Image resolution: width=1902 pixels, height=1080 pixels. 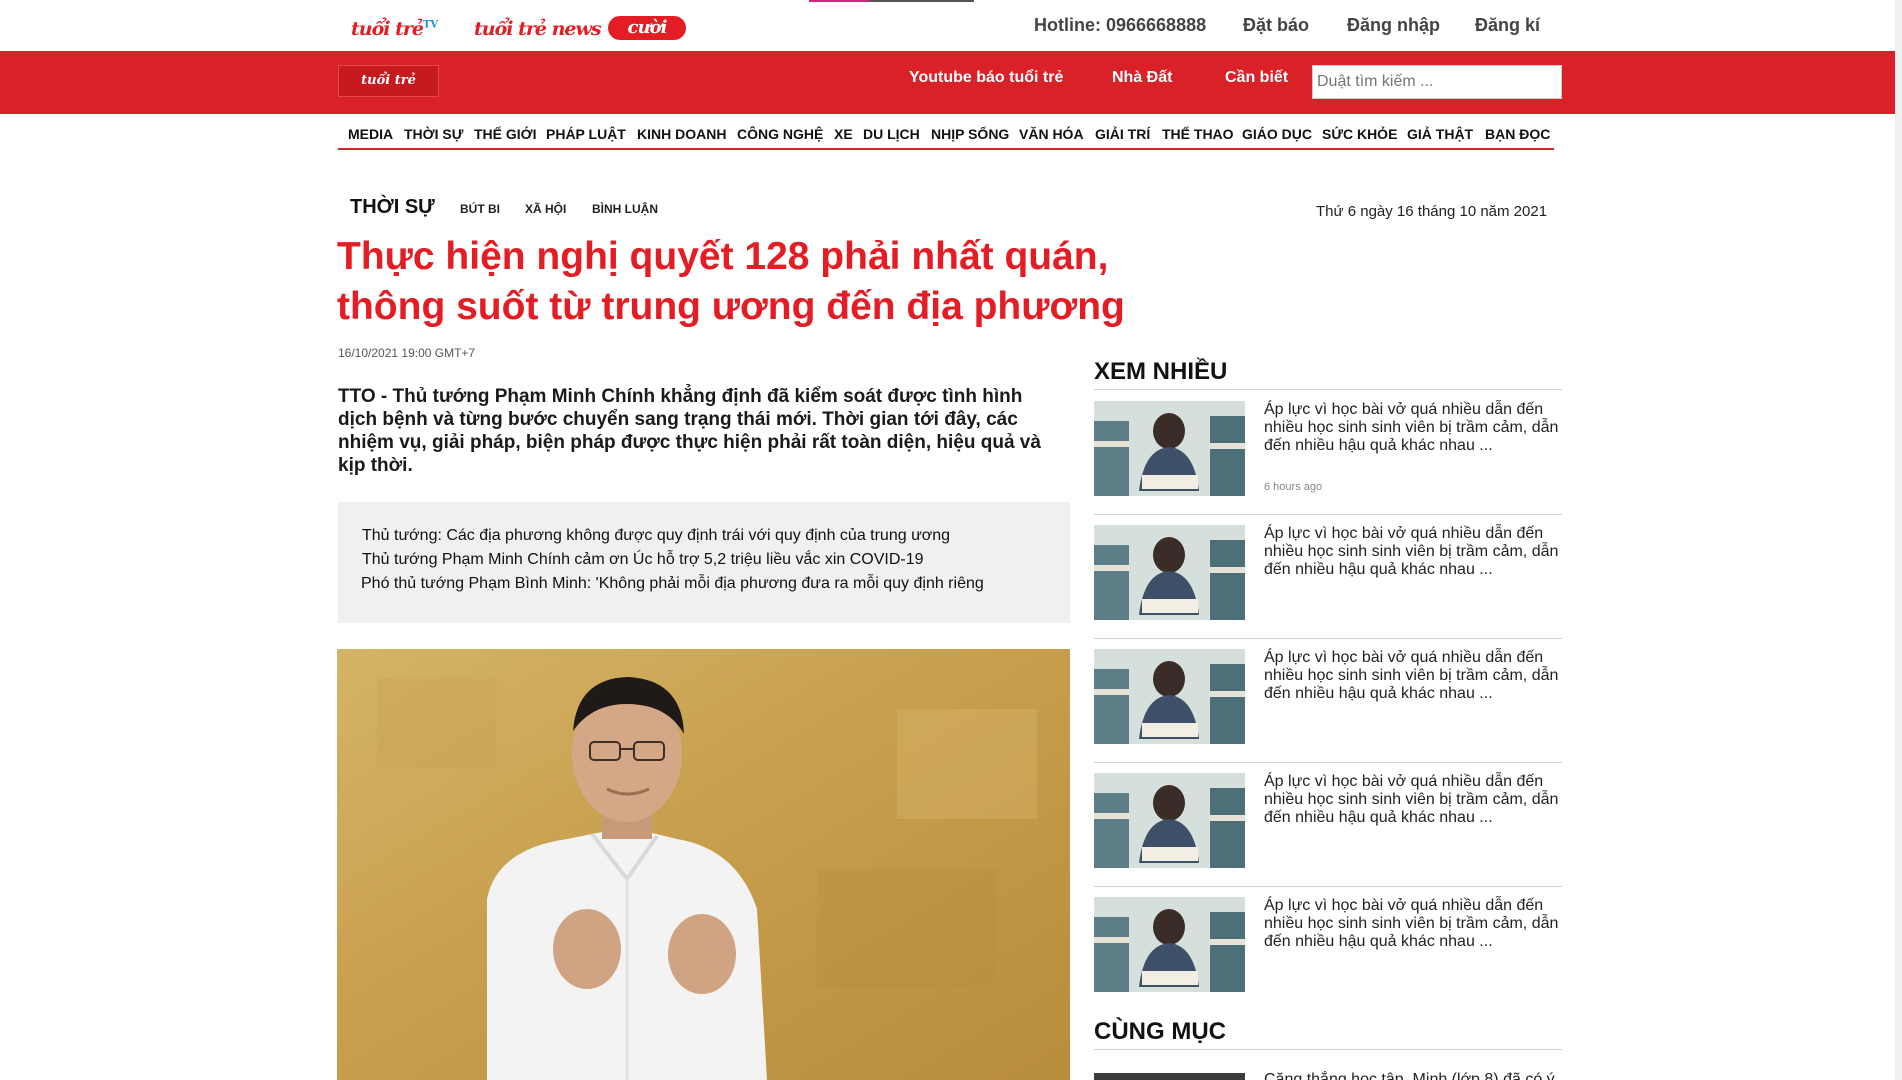 What do you see at coordinates (1898, 540) in the screenshot?
I see `scrollbar-track` at bounding box center [1898, 540].